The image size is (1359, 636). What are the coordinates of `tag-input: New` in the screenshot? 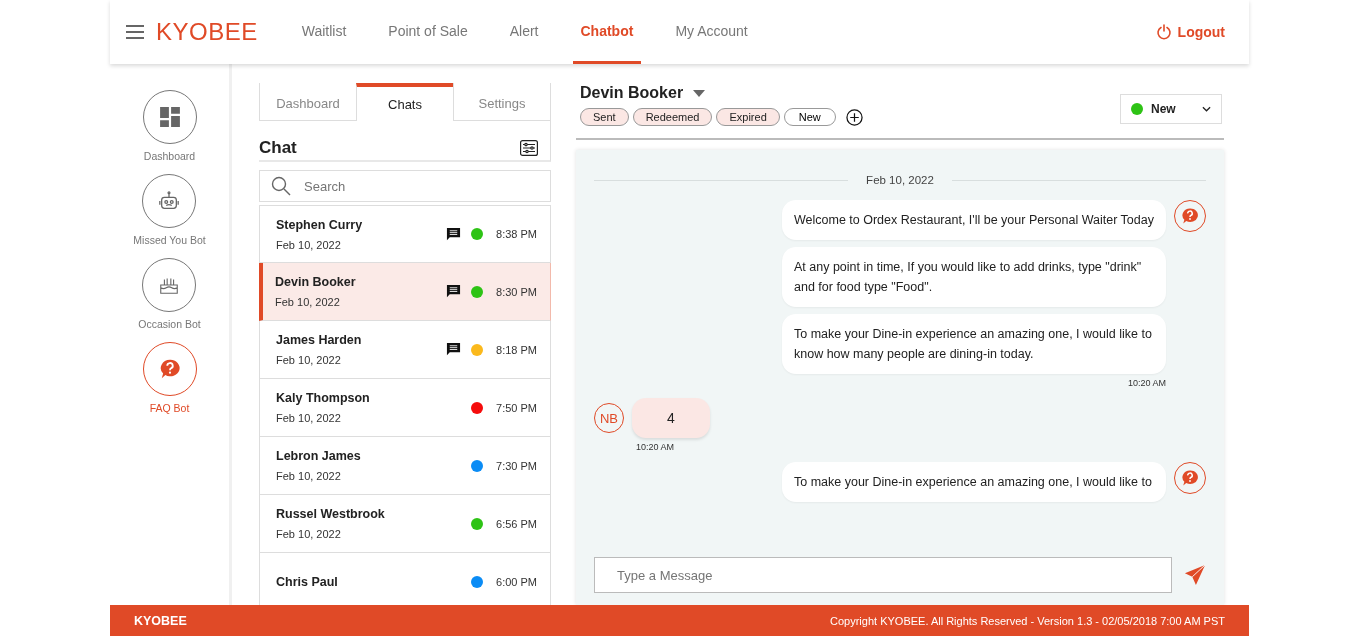 It's located at (809, 117).